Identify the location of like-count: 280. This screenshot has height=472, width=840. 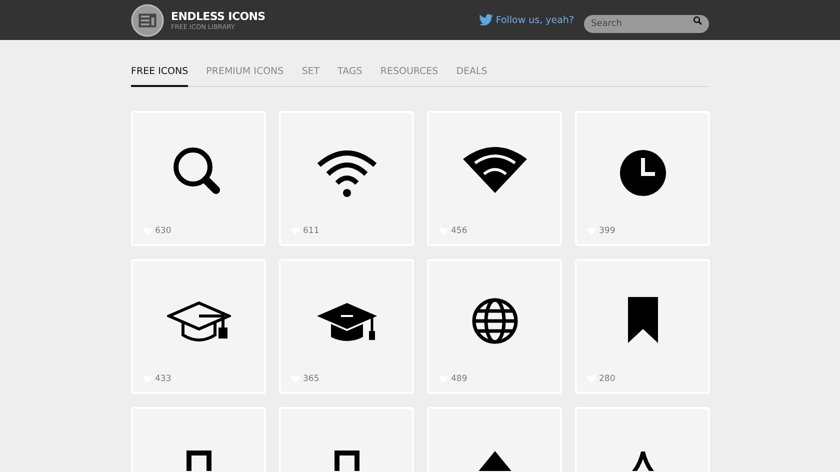
(607, 379).